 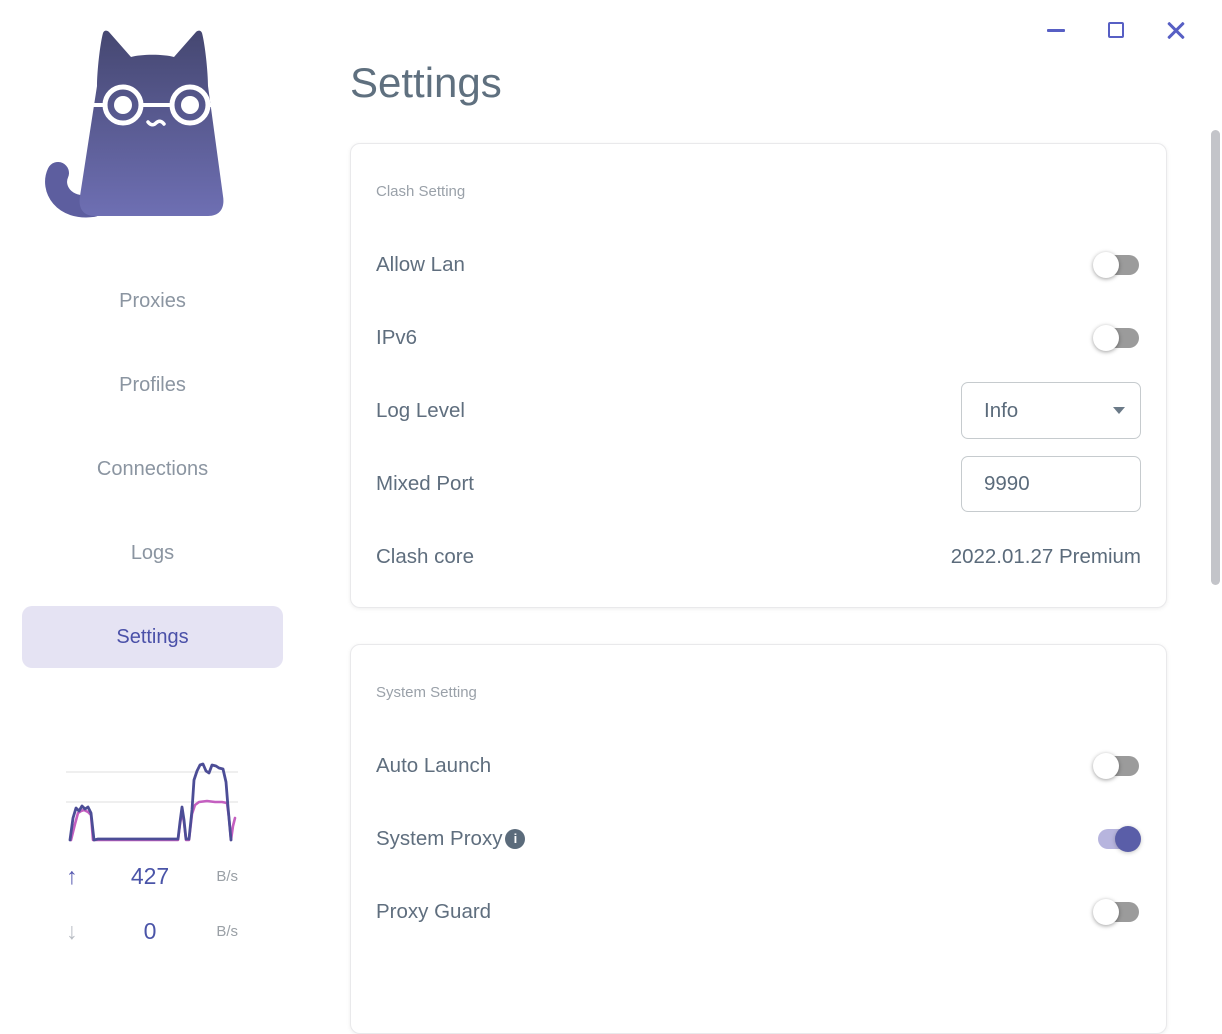 I want to click on info-icon: i, so click(x=515, y=838).